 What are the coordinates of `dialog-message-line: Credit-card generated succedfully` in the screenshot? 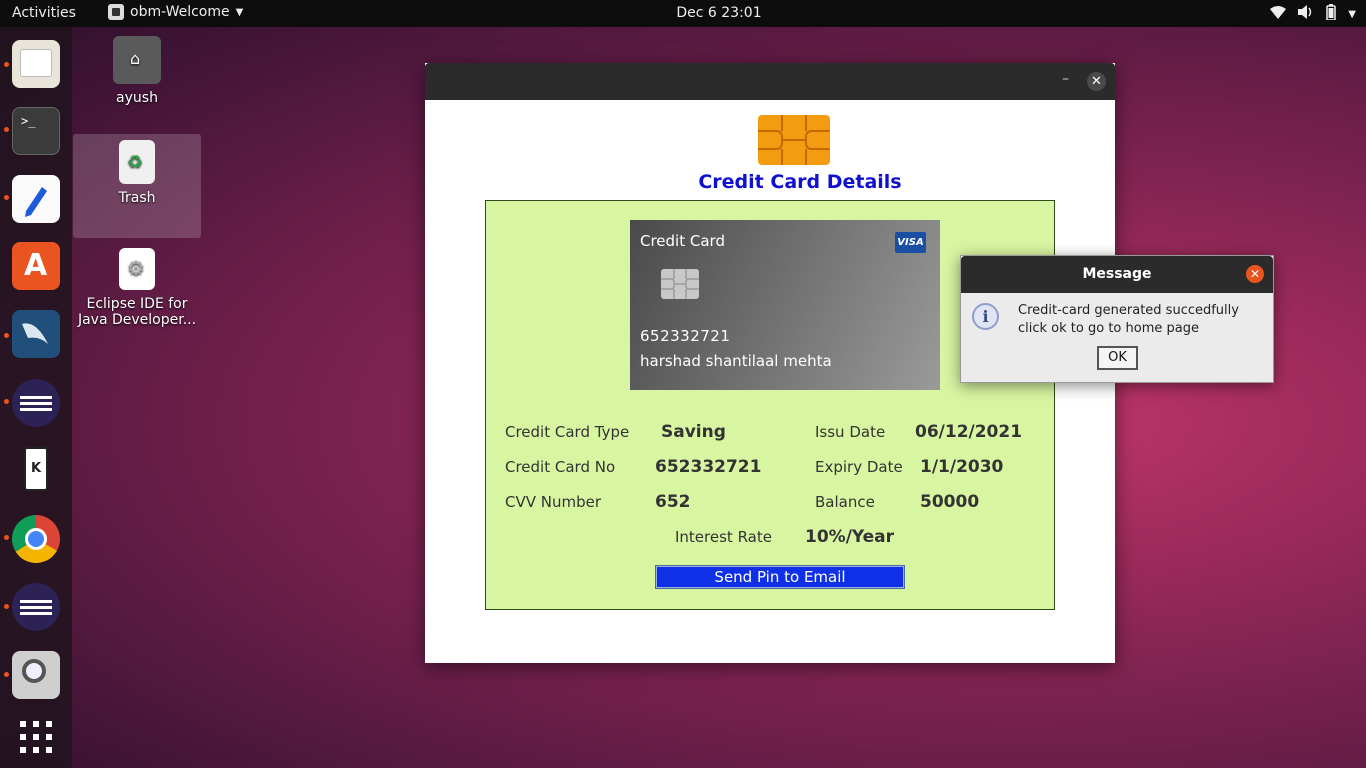 It's located at (1128, 310).